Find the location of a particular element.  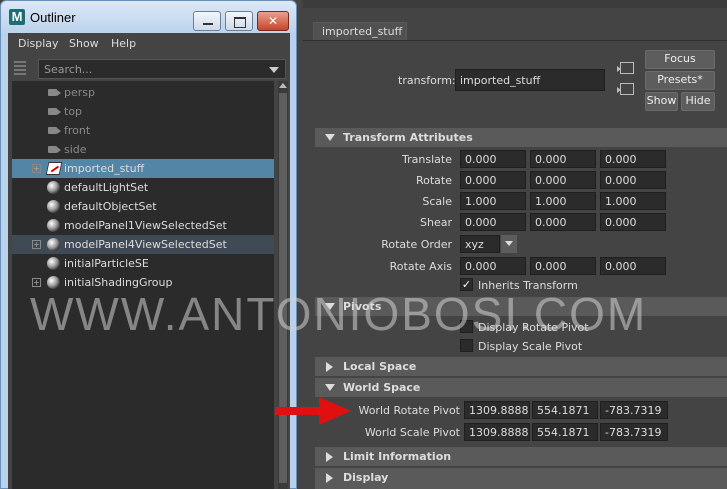

display-rotate-pivot-checkbox is located at coordinates (466, 326).